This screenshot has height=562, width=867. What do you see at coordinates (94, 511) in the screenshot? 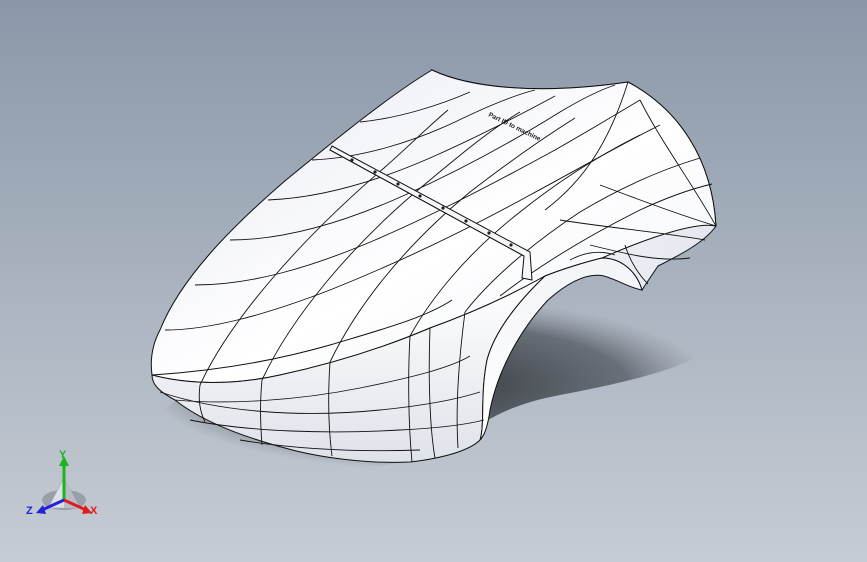
I see `x-axis-label: X` at bounding box center [94, 511].